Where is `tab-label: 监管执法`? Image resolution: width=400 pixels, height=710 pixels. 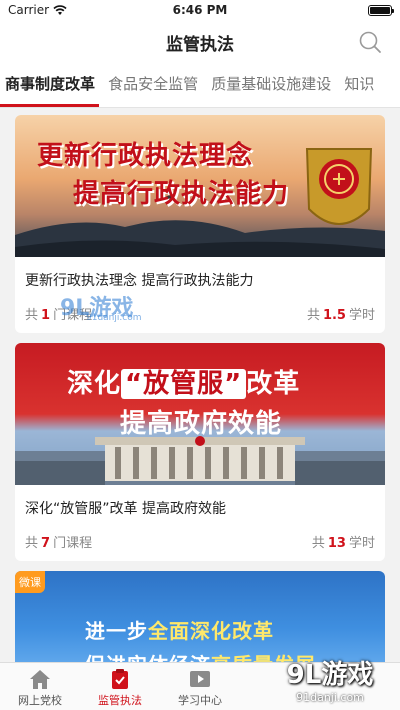 tab-label: 监管执法 is located at coordinates (120, 700).